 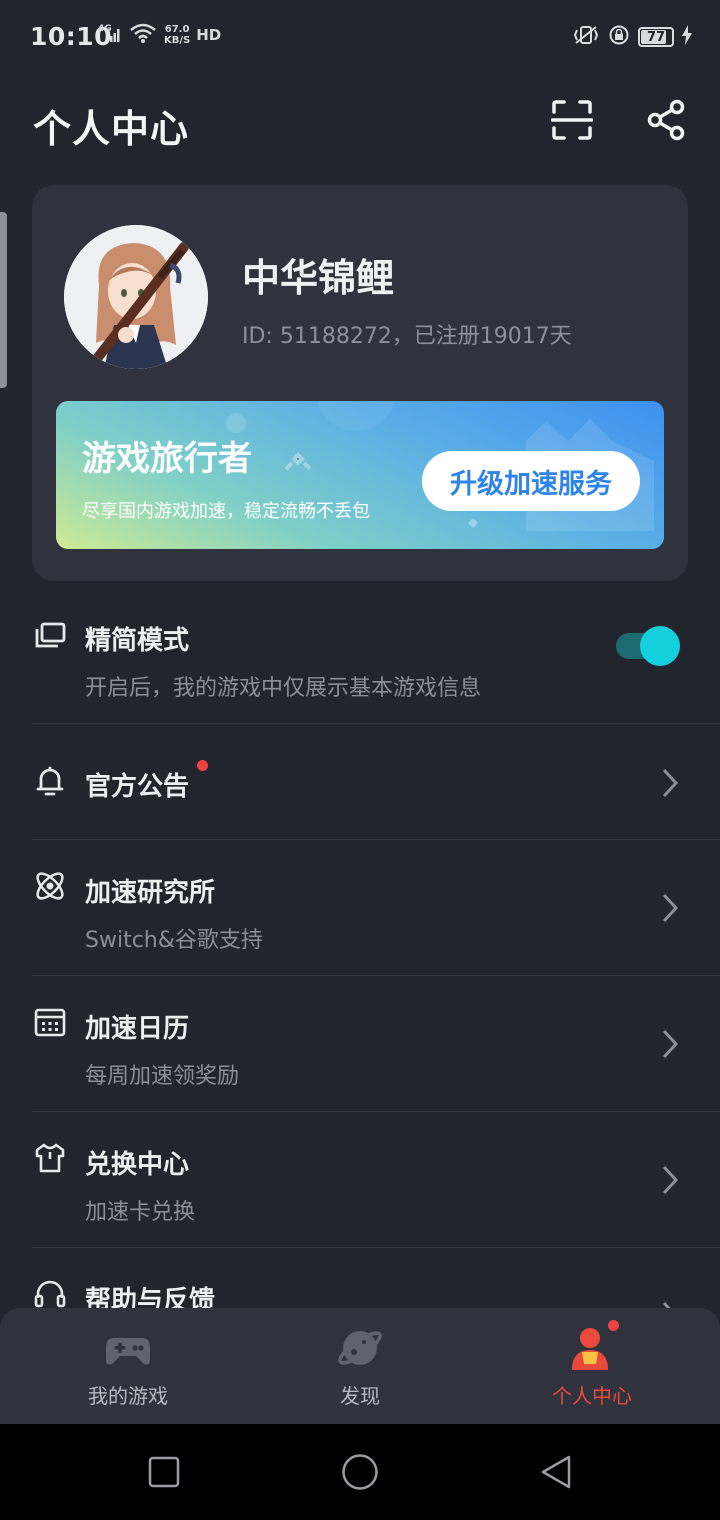 What do you see at coordinates (3, 300) in the screenshot?
I see `edge-handle` at bounding box center [3, 300].